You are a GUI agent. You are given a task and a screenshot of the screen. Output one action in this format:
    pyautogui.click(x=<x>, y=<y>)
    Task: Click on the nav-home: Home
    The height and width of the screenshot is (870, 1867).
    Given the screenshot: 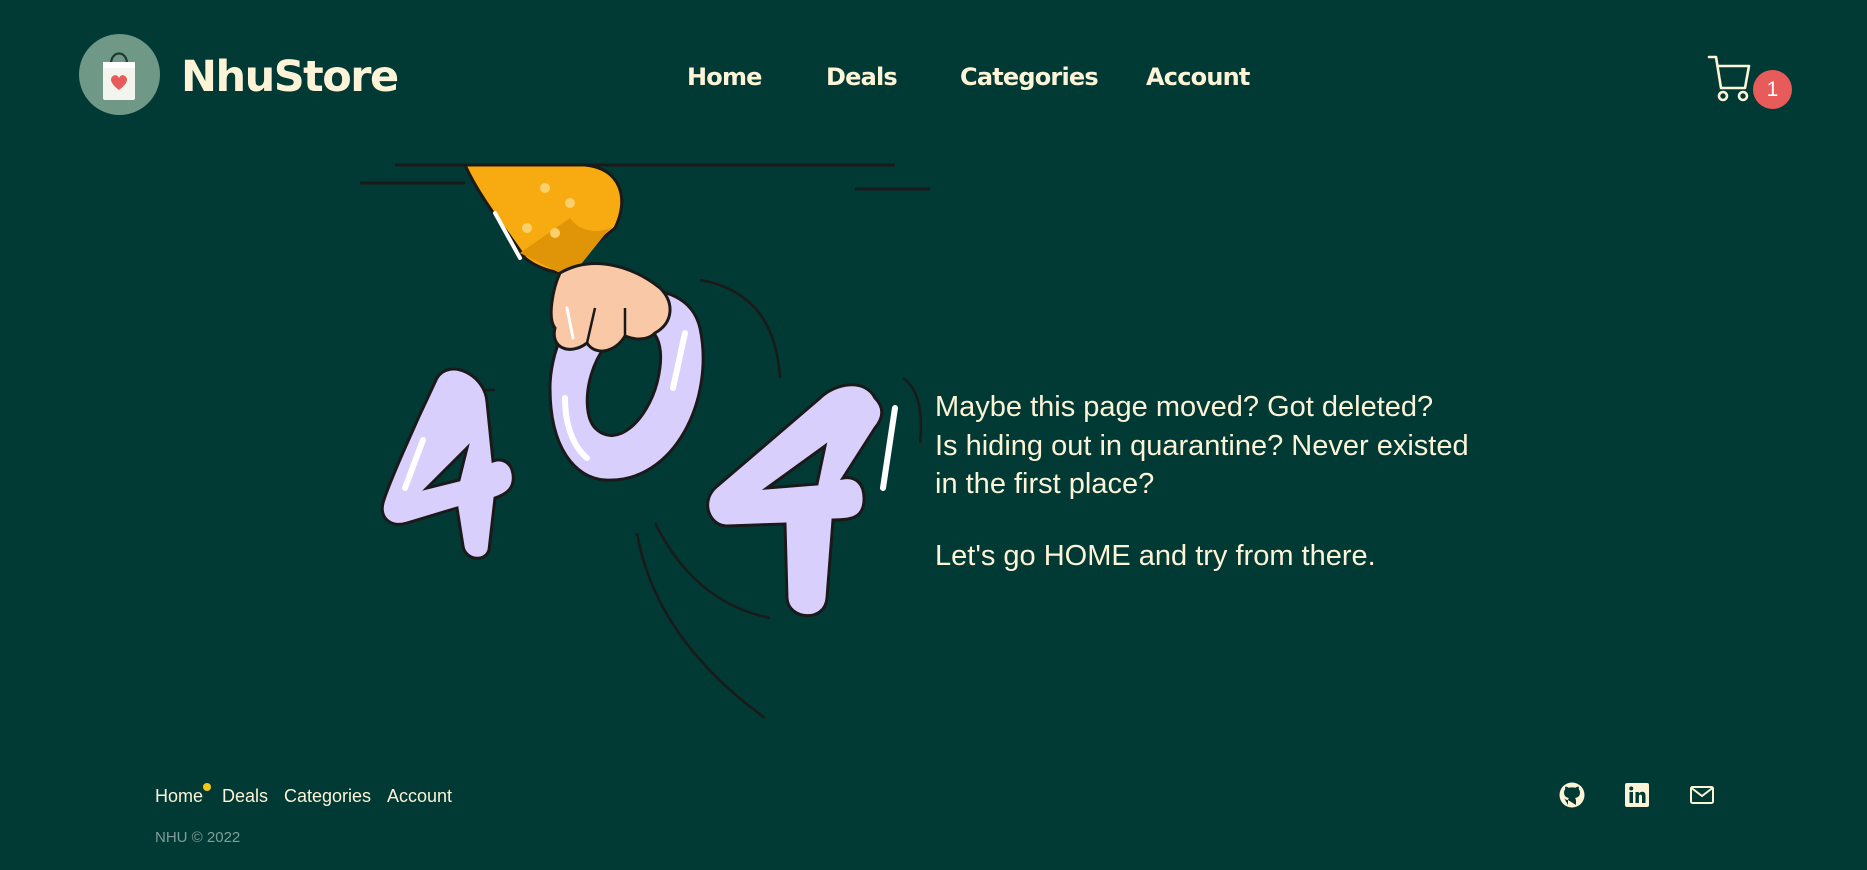 What is the action you would take?
    pyautogui.click(x=724, y=77)
    